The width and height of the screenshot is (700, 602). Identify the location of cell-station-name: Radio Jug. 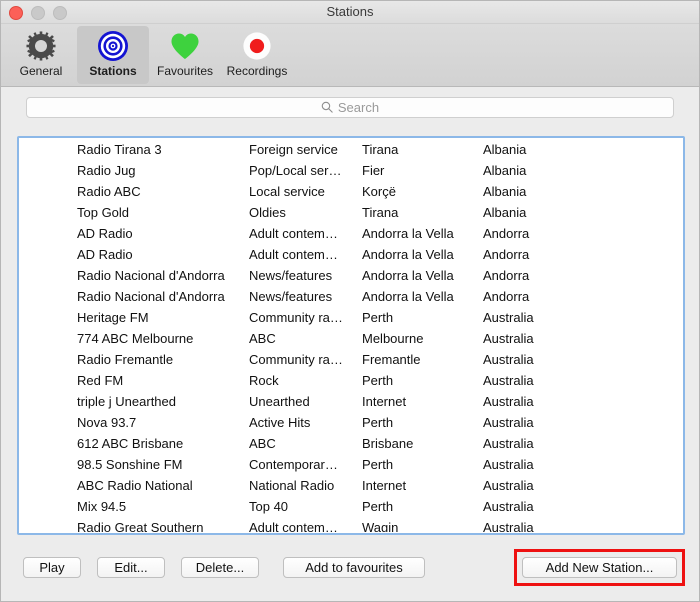
(106, 170).